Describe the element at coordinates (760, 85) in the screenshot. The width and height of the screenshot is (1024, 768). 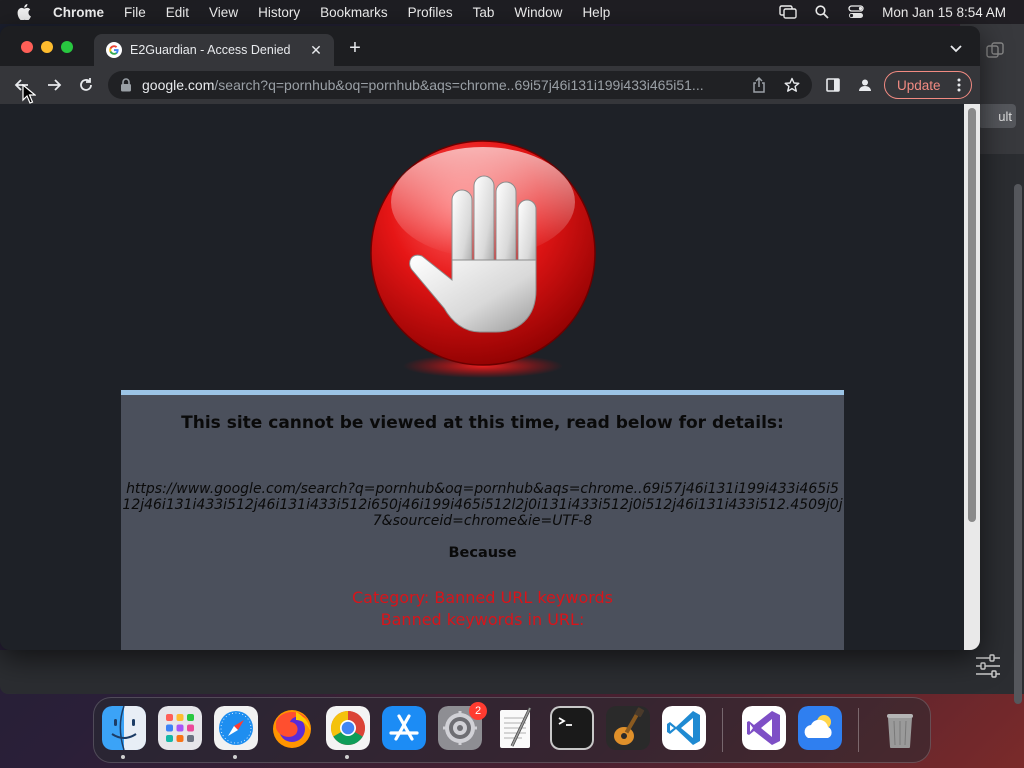
I see `share-icon` at that location.